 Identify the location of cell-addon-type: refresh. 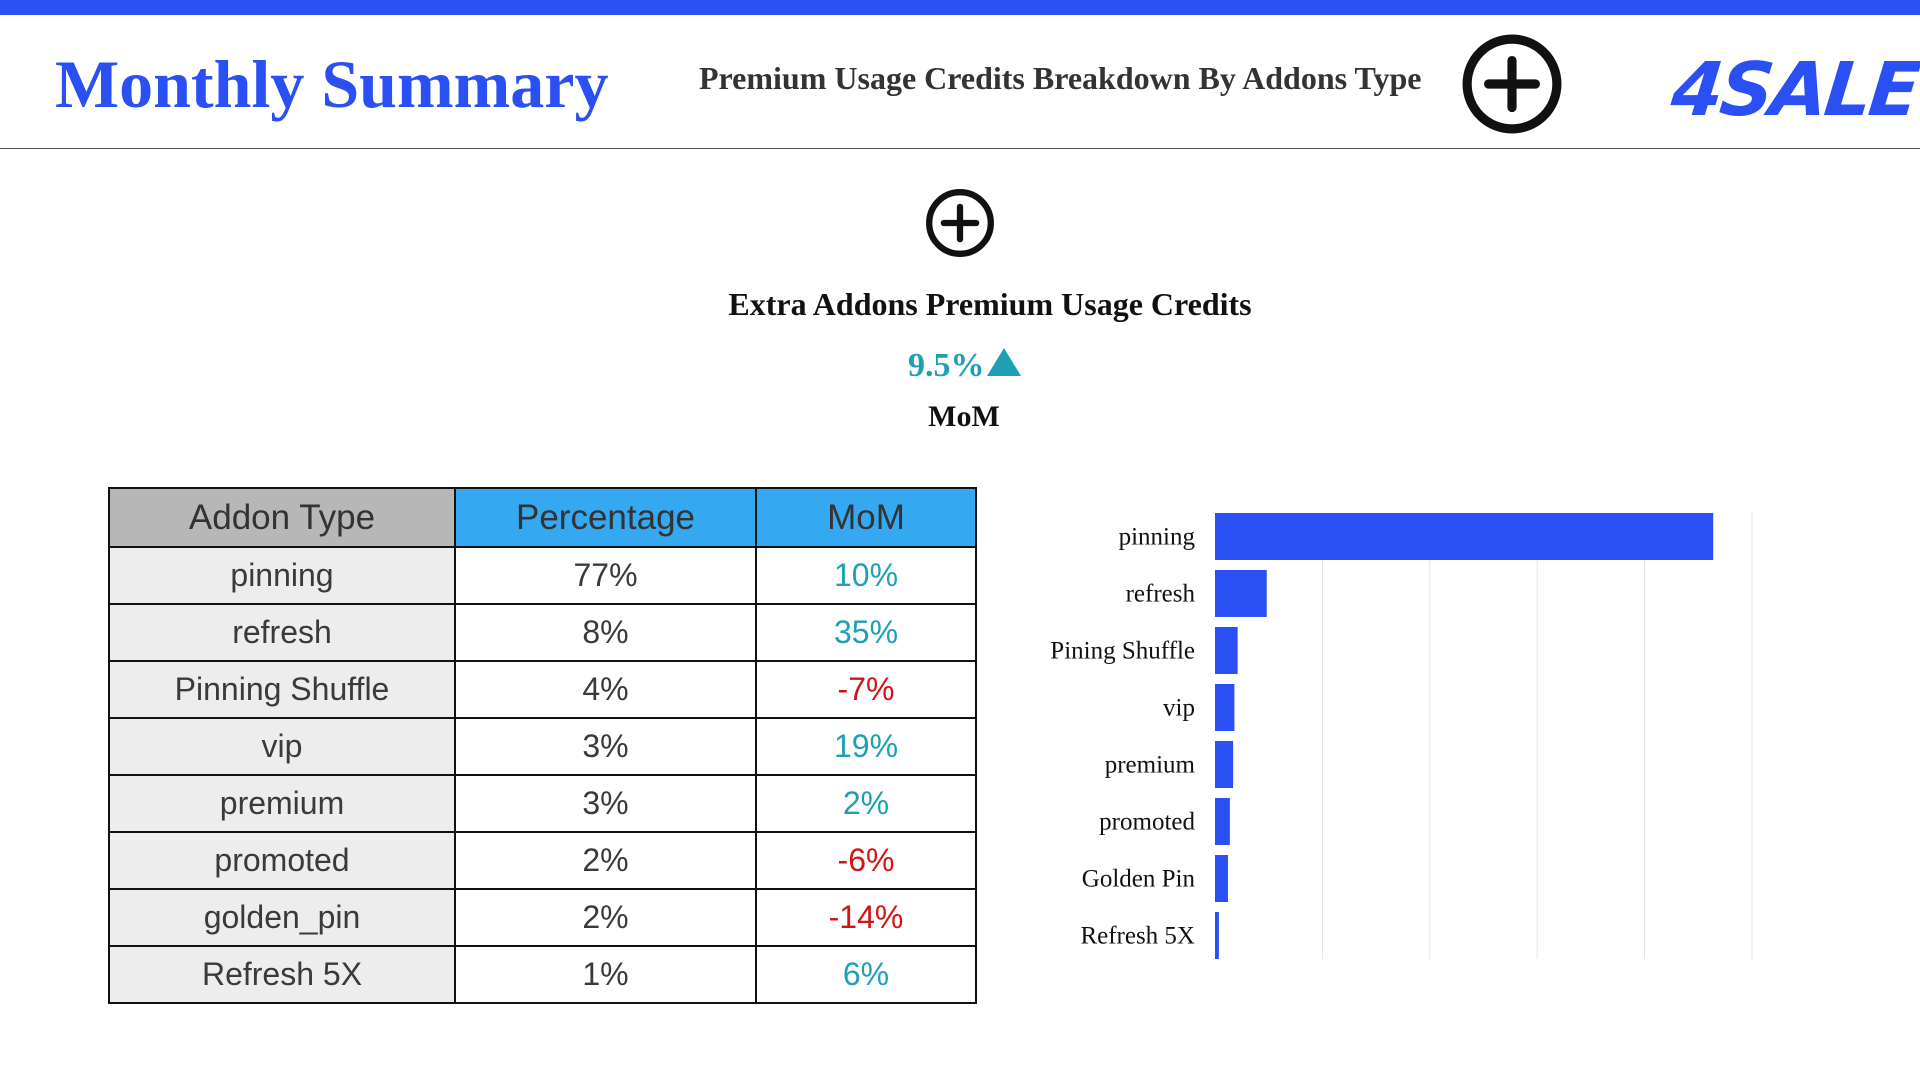
(282, 632).